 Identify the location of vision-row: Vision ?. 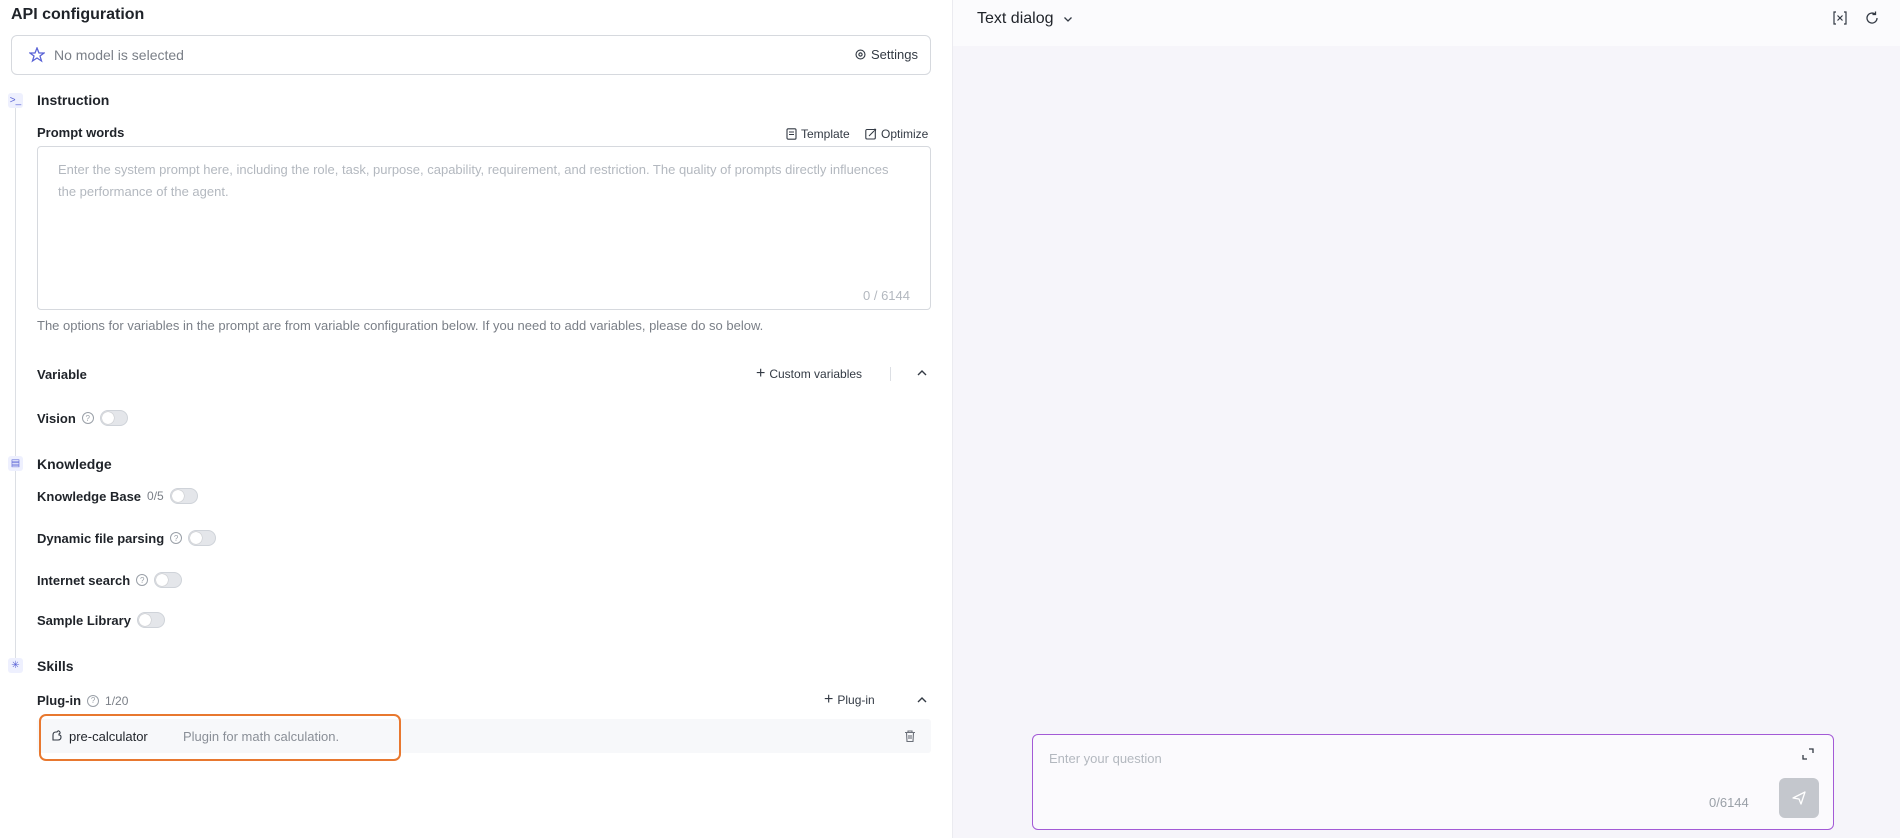
(82, 418).